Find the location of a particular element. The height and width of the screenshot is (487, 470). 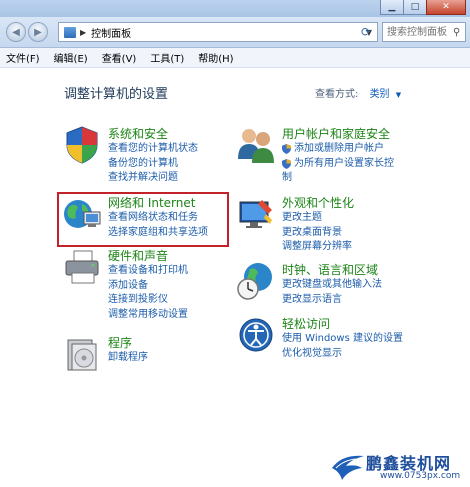

menu-file: 文件(F) is located at coordinates (23, 57).